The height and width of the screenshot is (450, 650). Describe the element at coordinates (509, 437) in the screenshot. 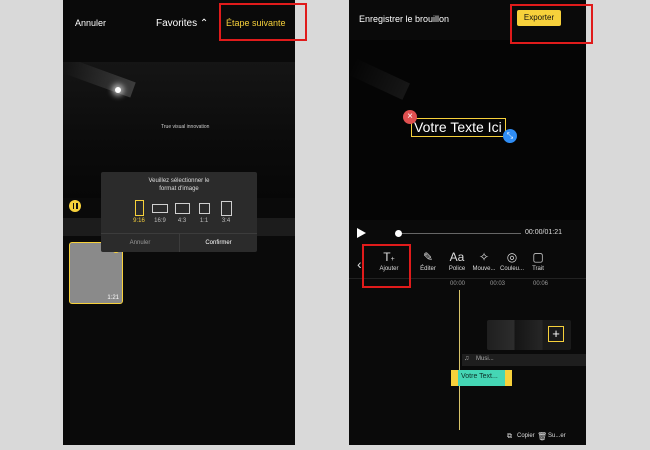

I see `copy-icon: ⧉` at that location.